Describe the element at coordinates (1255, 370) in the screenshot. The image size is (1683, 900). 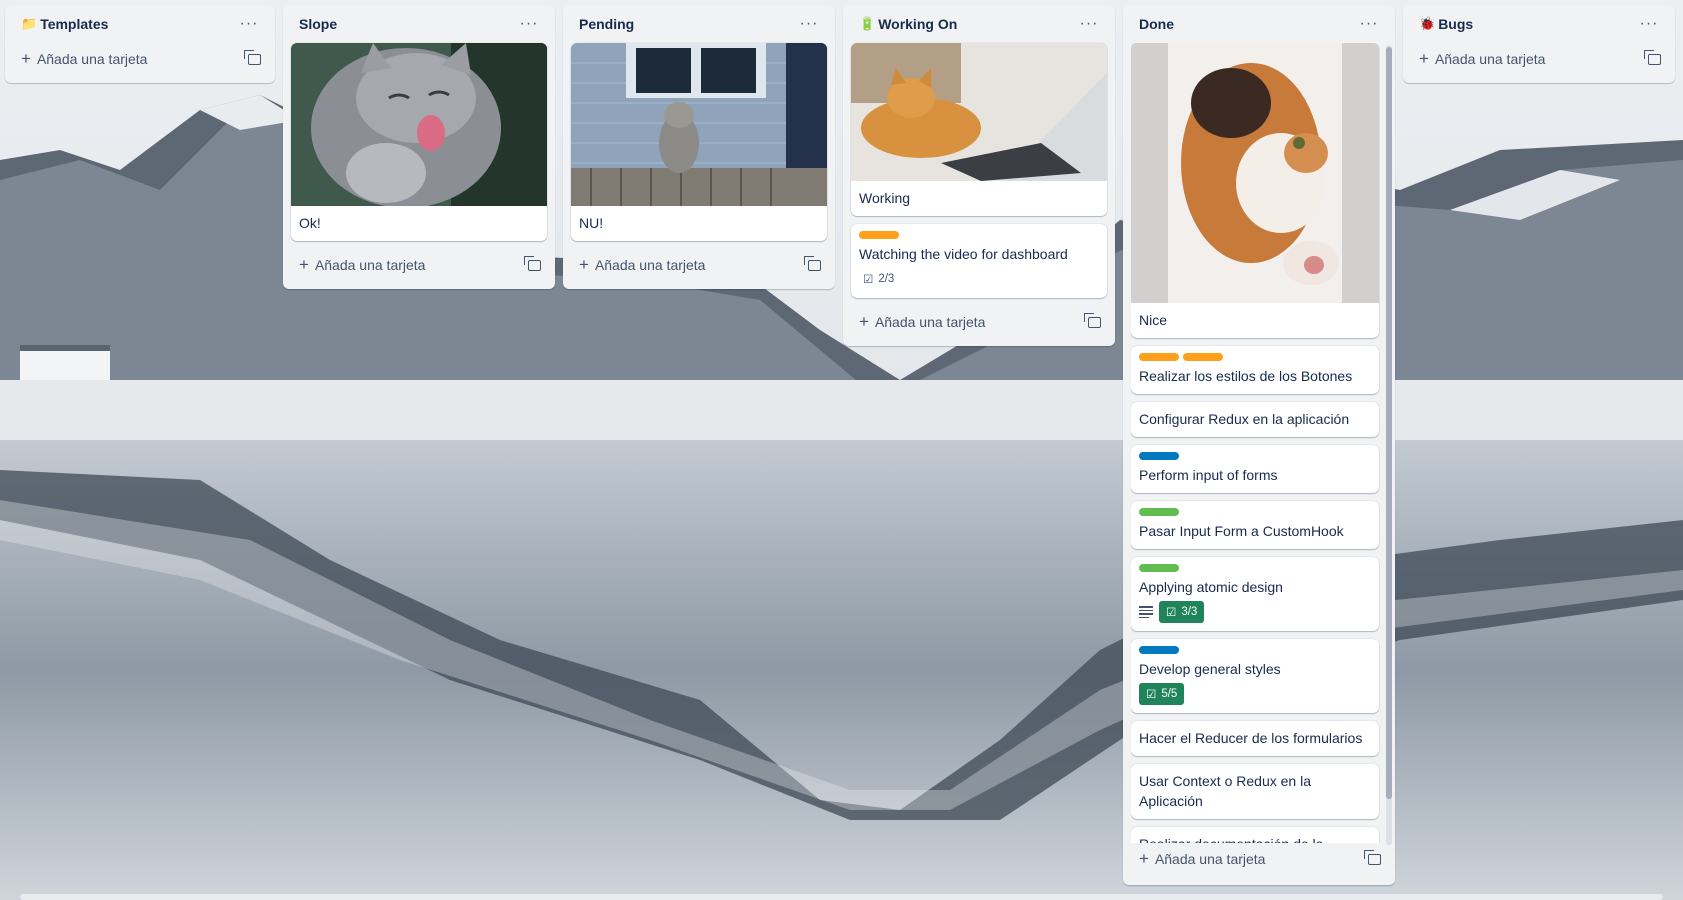
I see `card: Realizar los estilos de los Botones` at that location.